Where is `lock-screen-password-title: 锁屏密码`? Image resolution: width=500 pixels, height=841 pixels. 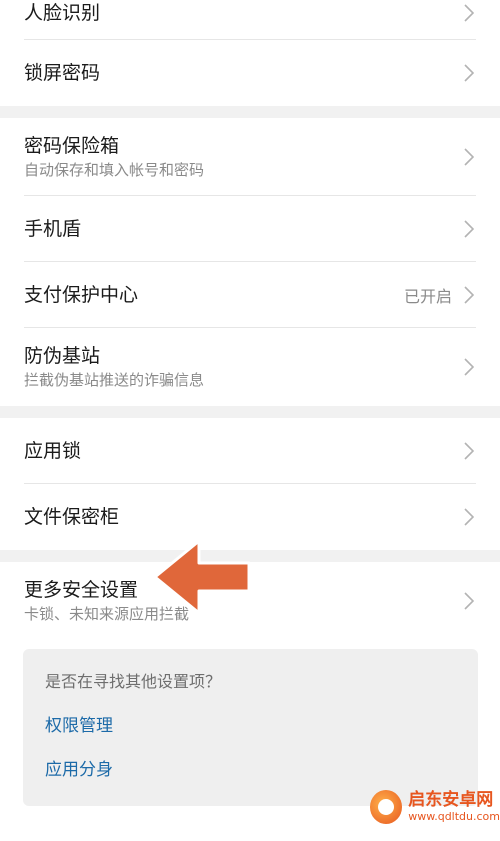 lock-screen-password-title: 锁屏密码 is located at coordinates (62, 73).